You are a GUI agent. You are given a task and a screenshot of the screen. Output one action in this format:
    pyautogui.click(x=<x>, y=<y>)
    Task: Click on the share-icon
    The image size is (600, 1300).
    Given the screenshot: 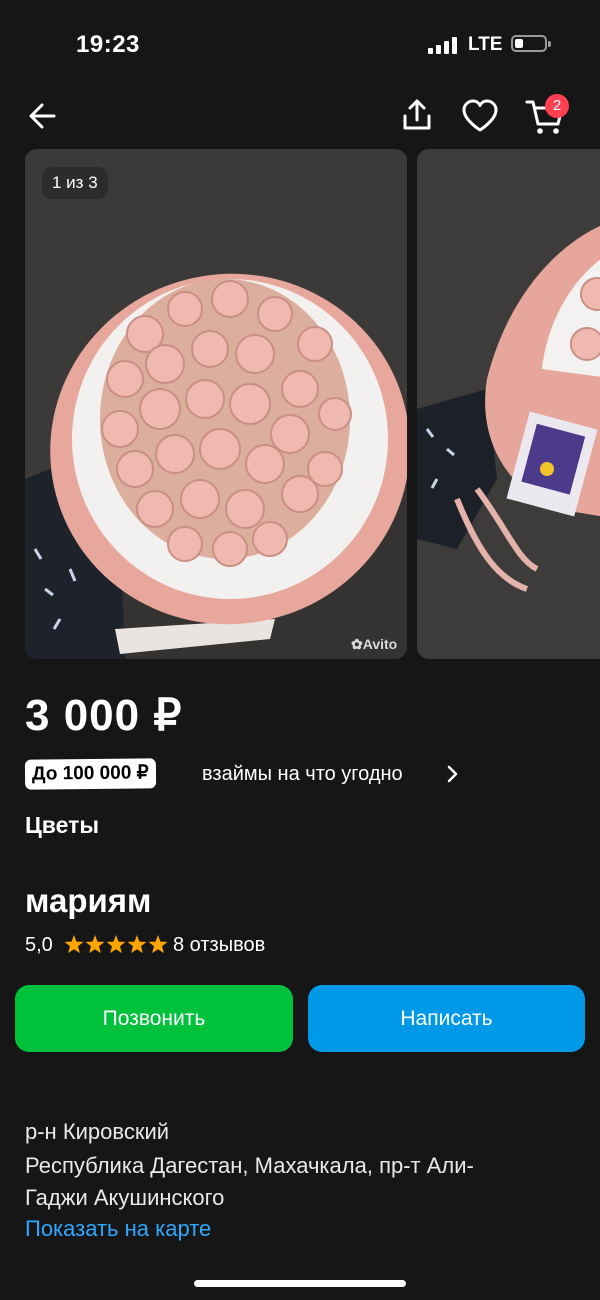 What is the action you would take?
    pyautogui.click(x=417, y=115)
    